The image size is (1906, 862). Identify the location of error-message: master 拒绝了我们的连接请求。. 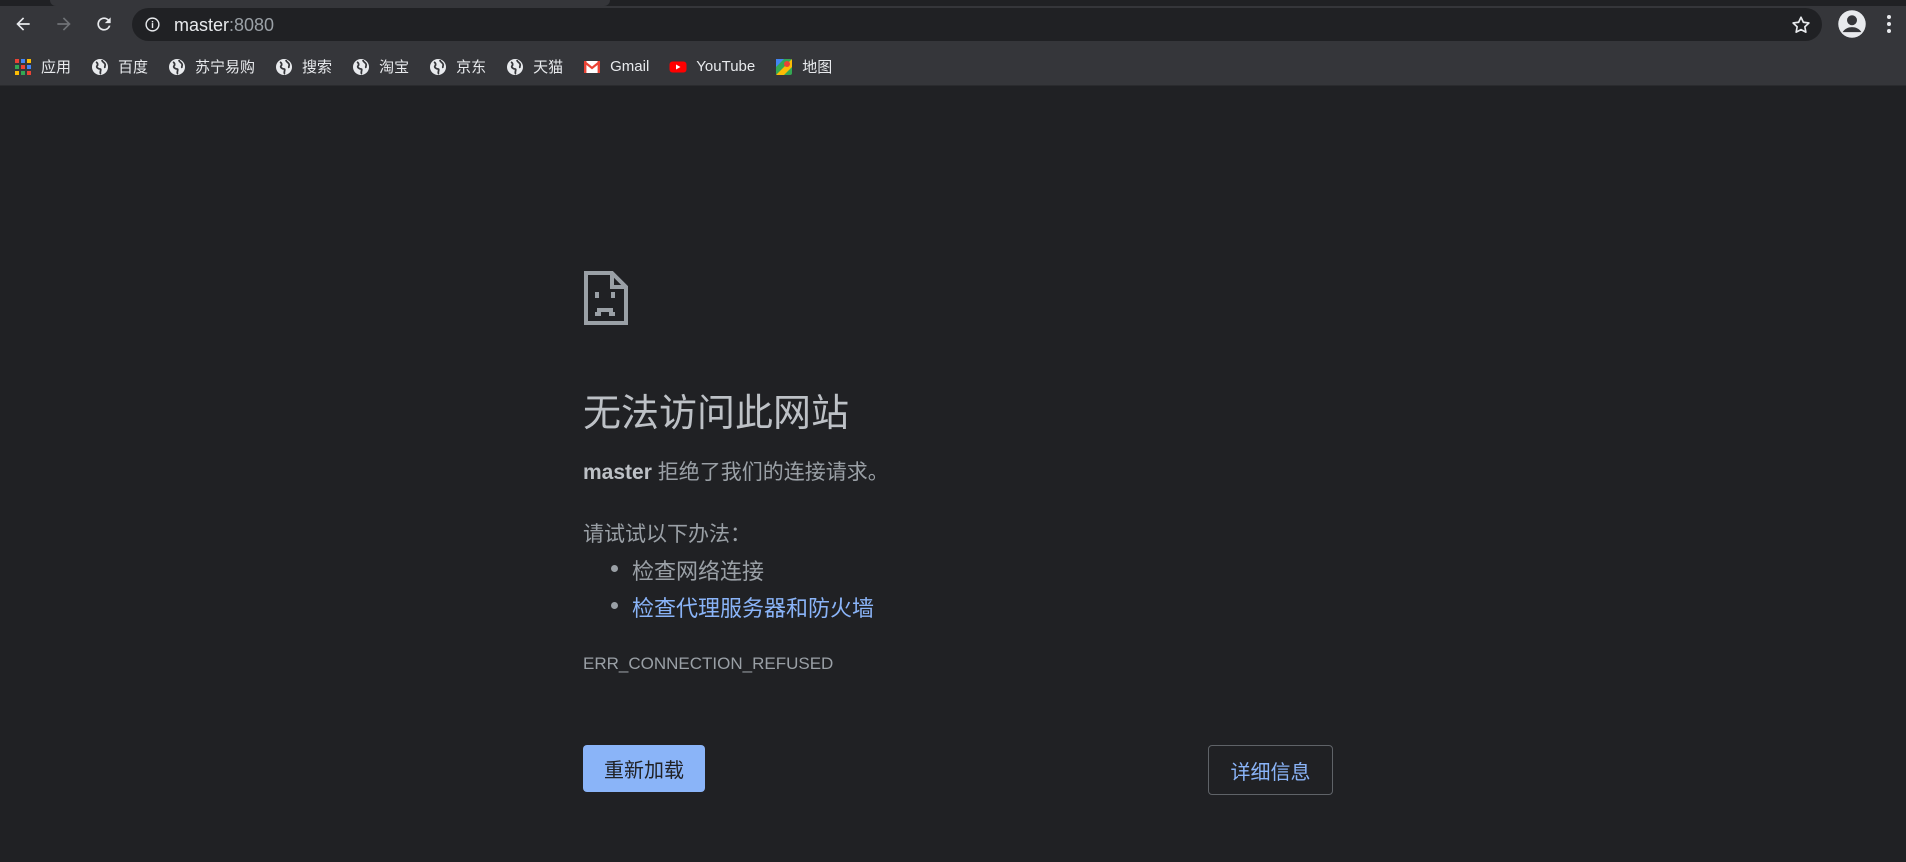
(736, 471).